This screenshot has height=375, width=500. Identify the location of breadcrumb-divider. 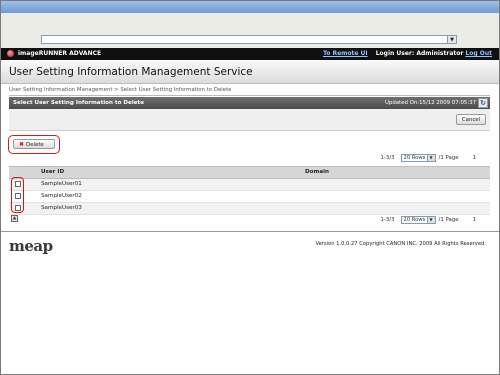
(249, 95).